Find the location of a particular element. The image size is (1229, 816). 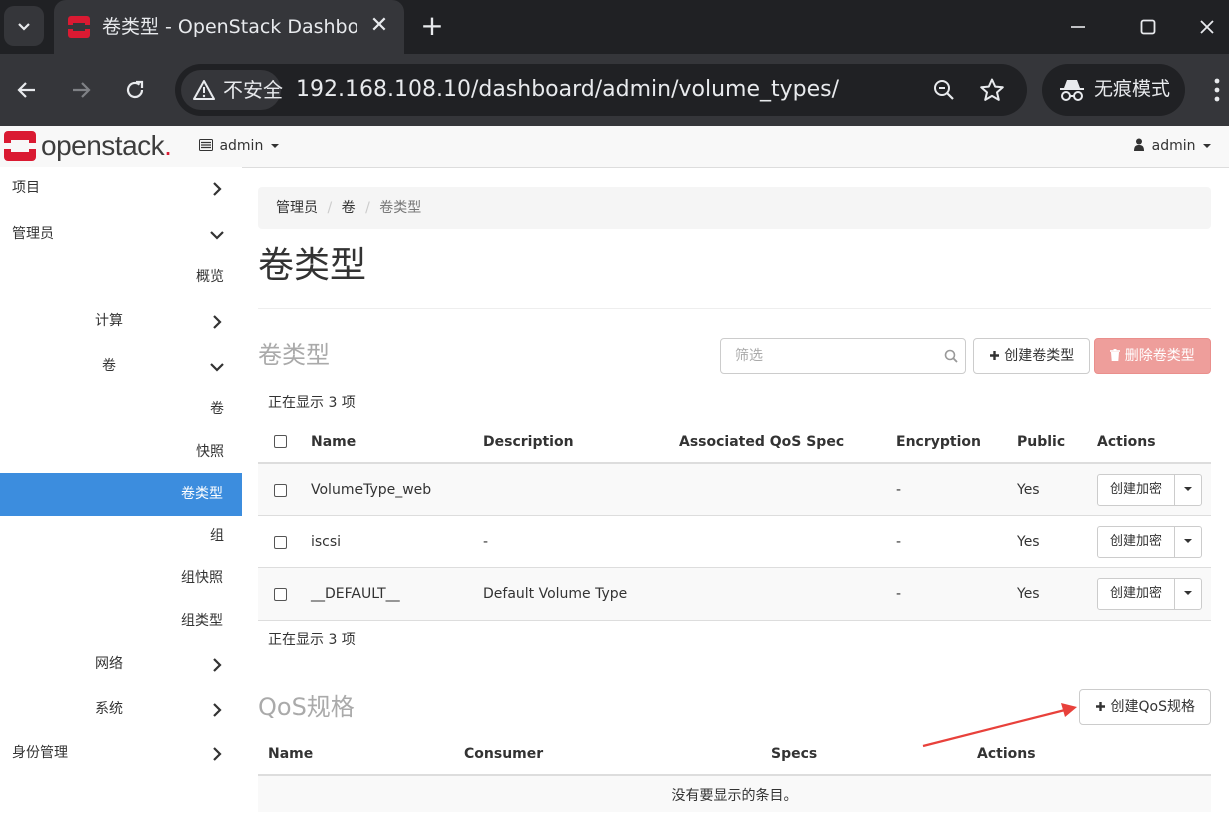

browser-tab-bar: 卷类型 - OpenStack Dashboard ✕ + is located at coordinates (614, 27).